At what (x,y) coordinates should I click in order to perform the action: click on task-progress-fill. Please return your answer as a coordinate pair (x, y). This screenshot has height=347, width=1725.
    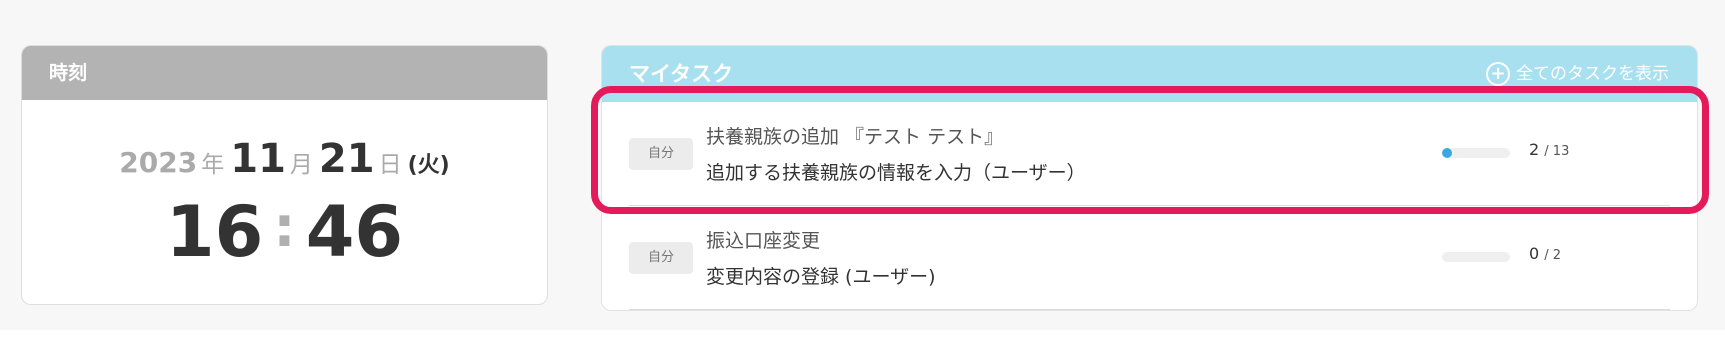
    Looking at the image, I should click on (1447, 153).